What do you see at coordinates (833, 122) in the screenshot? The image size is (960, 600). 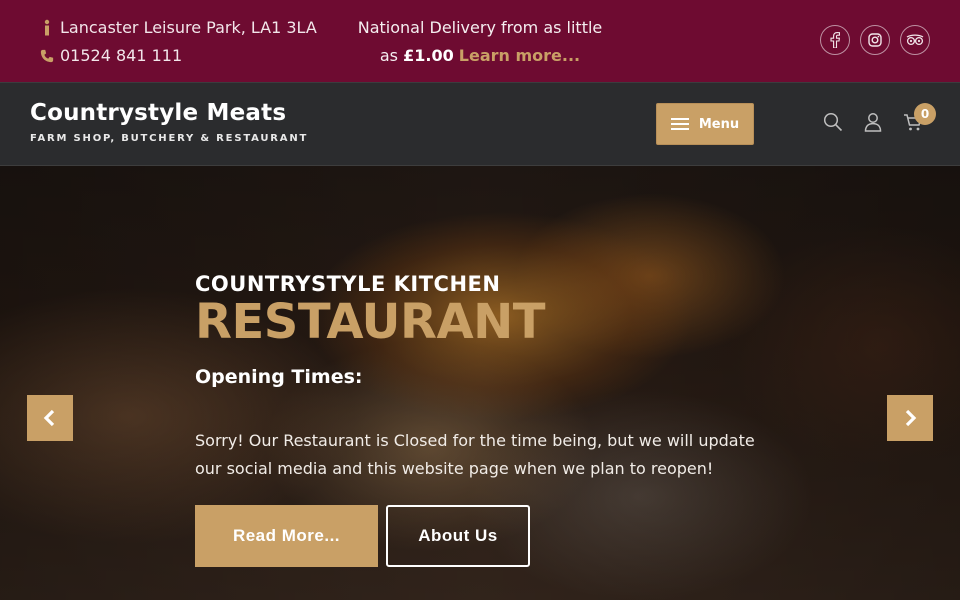 I see `search-icon` at bounding box center [833, 122].